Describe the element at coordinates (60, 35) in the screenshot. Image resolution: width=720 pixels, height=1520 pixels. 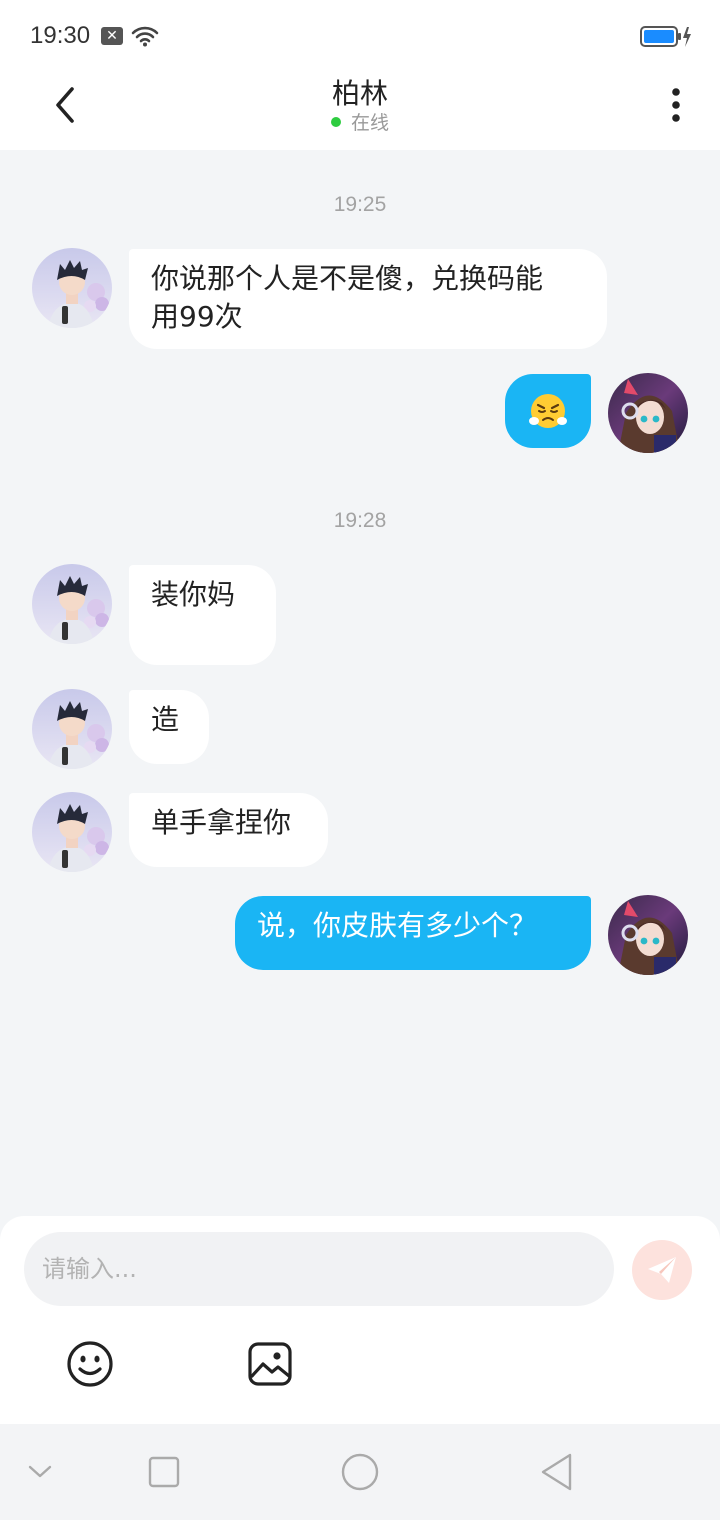
I see `status-time: 19:30` at that location.